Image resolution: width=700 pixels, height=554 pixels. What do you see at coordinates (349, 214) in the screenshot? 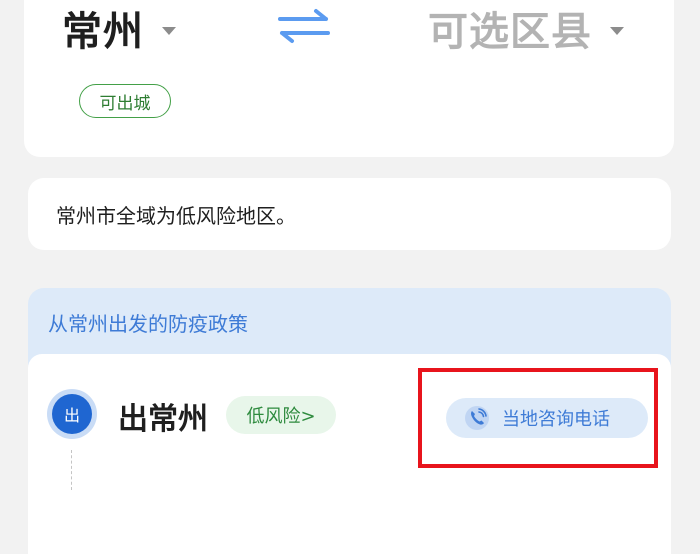
I see `risk-notice-card: 常州市全域为低风险地区。` at bounding box center [349, 214].